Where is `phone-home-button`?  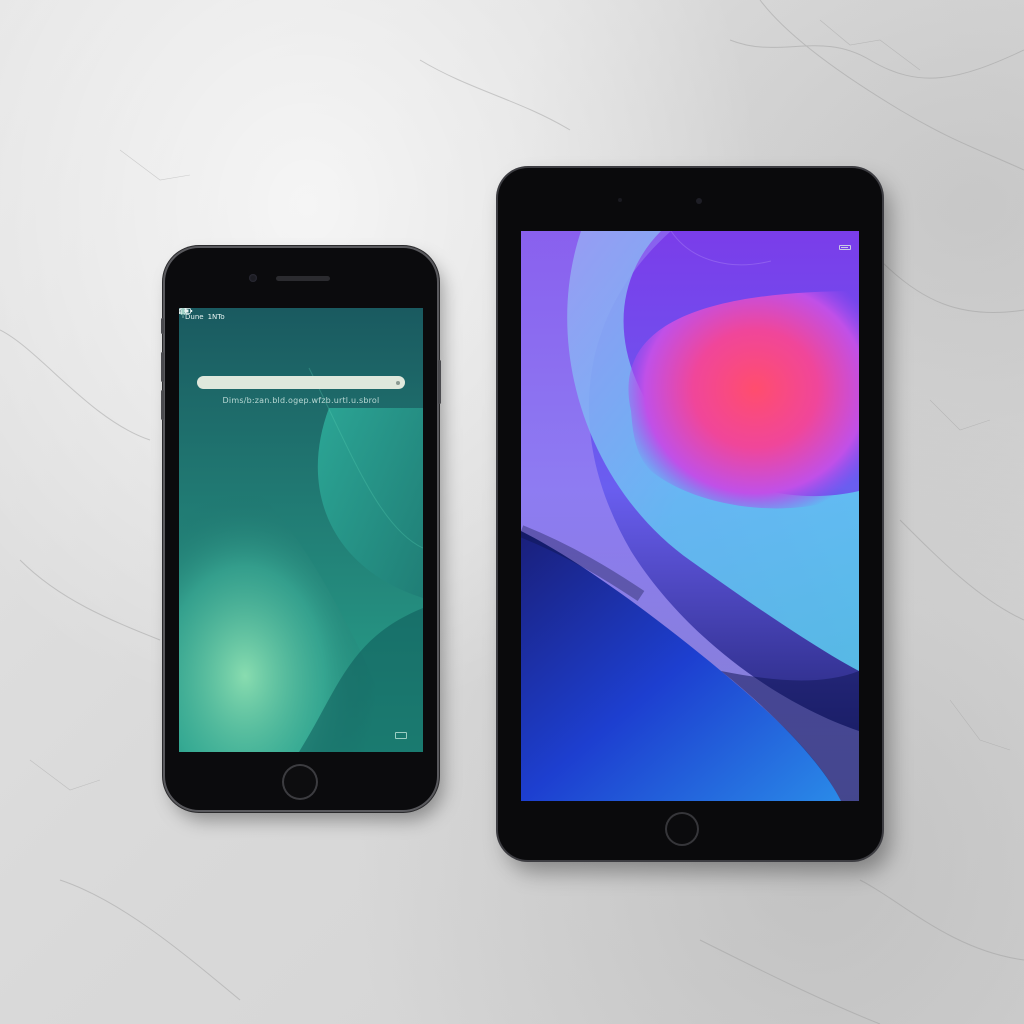
phone-home-button is located at coordinates (300, 782).